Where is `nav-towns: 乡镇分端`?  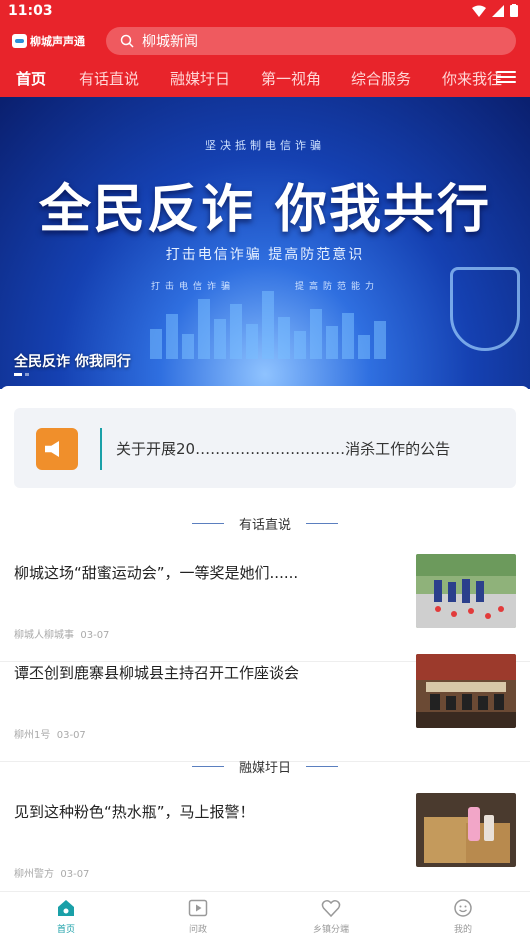
nav-towns: 乡镇分端 is located at coordinates (331, 916).